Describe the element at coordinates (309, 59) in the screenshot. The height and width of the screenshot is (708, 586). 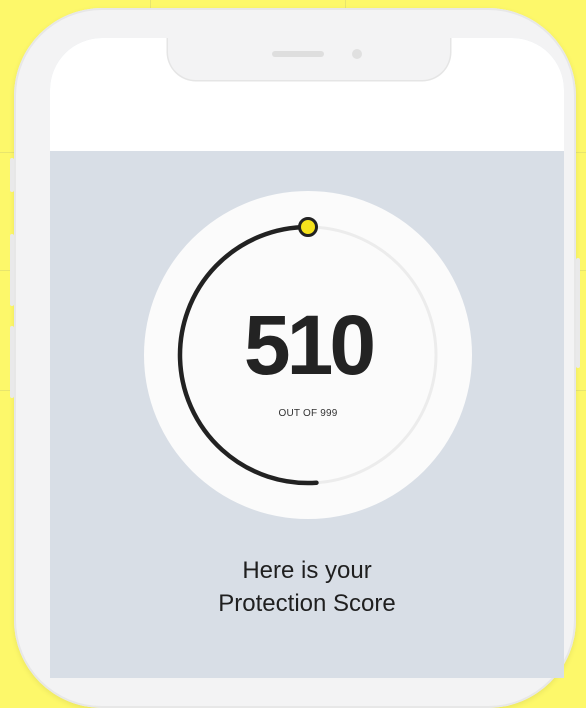
I see `phone-notch` at that location.